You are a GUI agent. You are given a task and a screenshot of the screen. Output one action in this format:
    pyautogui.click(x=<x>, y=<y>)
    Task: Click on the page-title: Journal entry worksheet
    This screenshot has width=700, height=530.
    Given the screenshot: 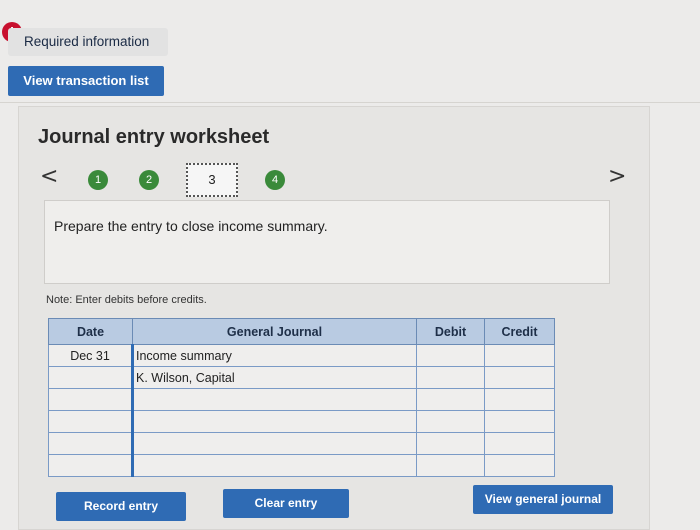 What is the action you would take?
    pyautogui.click(x=154, y=137)
    